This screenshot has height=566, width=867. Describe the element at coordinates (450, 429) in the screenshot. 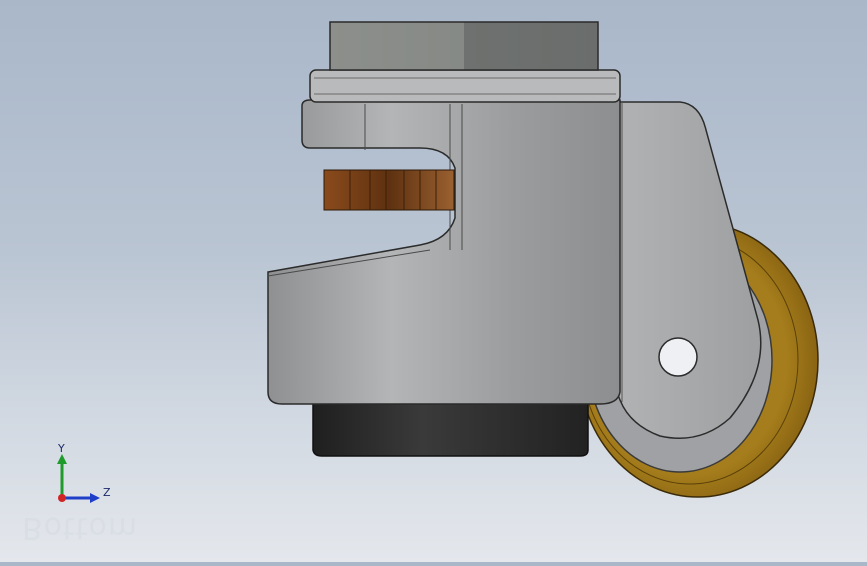

I see `foot-pad` at that location.